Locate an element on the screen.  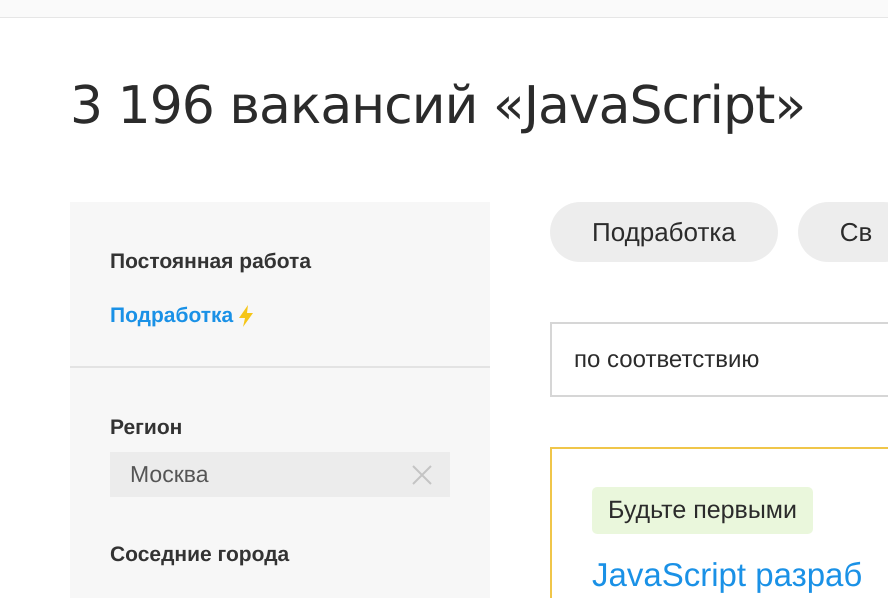
page-title: 3 196 вакансий «JavaScript» is located at coordinates (437, 106).